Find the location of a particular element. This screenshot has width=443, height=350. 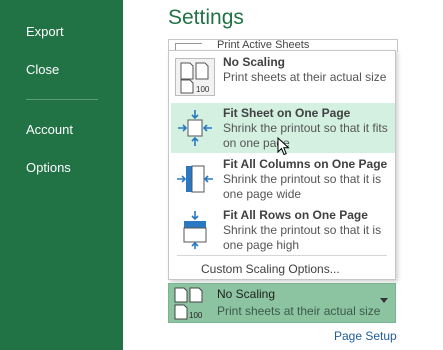

scaling-option-desc: Print sheets at their actual size is located at coordinates (305, 77).